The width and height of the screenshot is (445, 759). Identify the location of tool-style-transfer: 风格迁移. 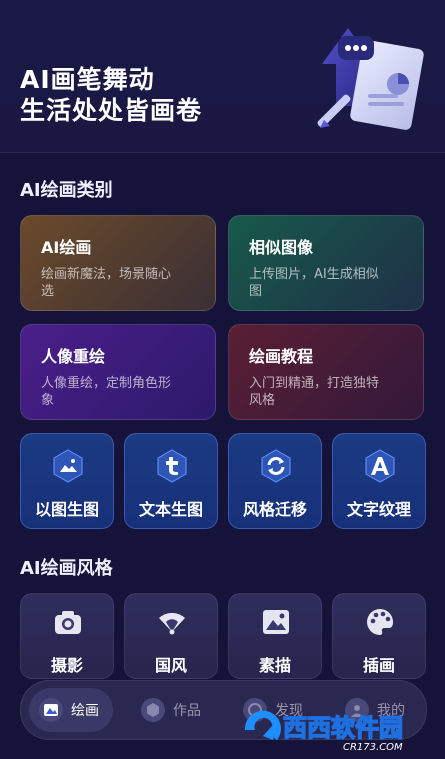
(275, 481).